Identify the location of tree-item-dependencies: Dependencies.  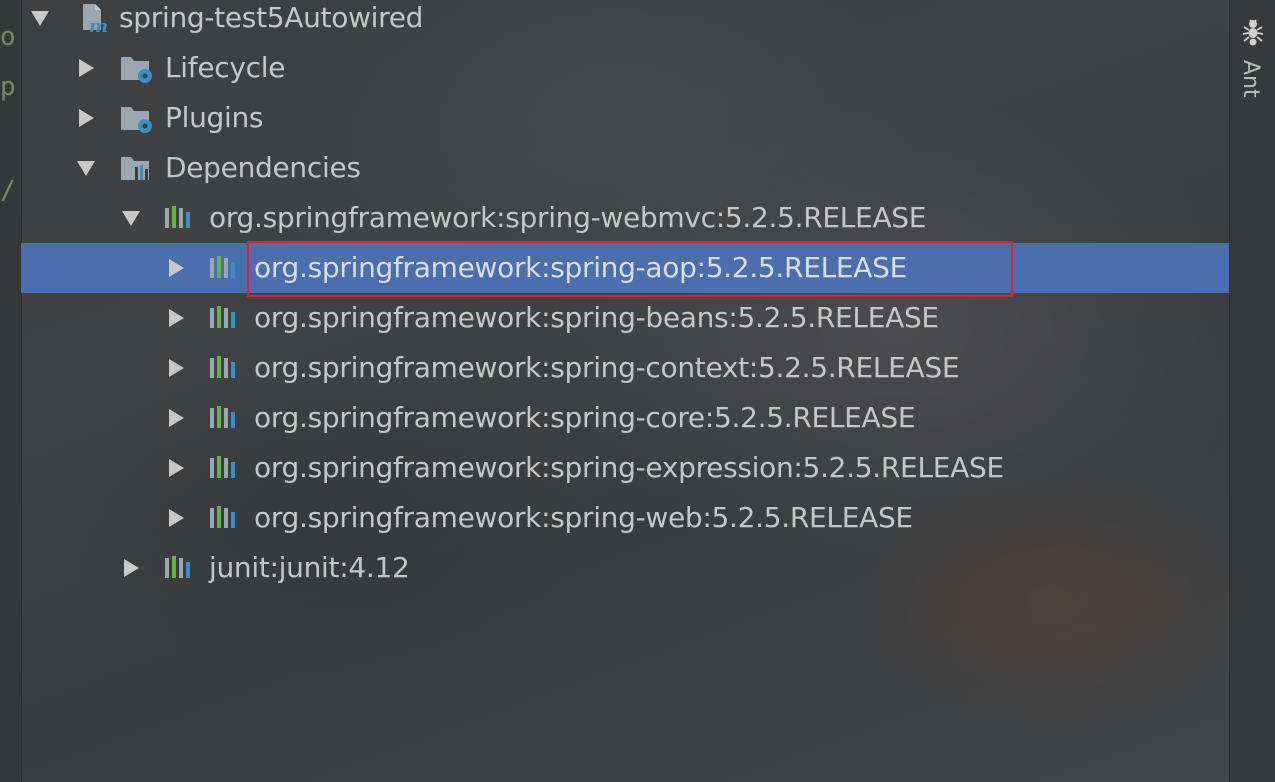
(625, 168).